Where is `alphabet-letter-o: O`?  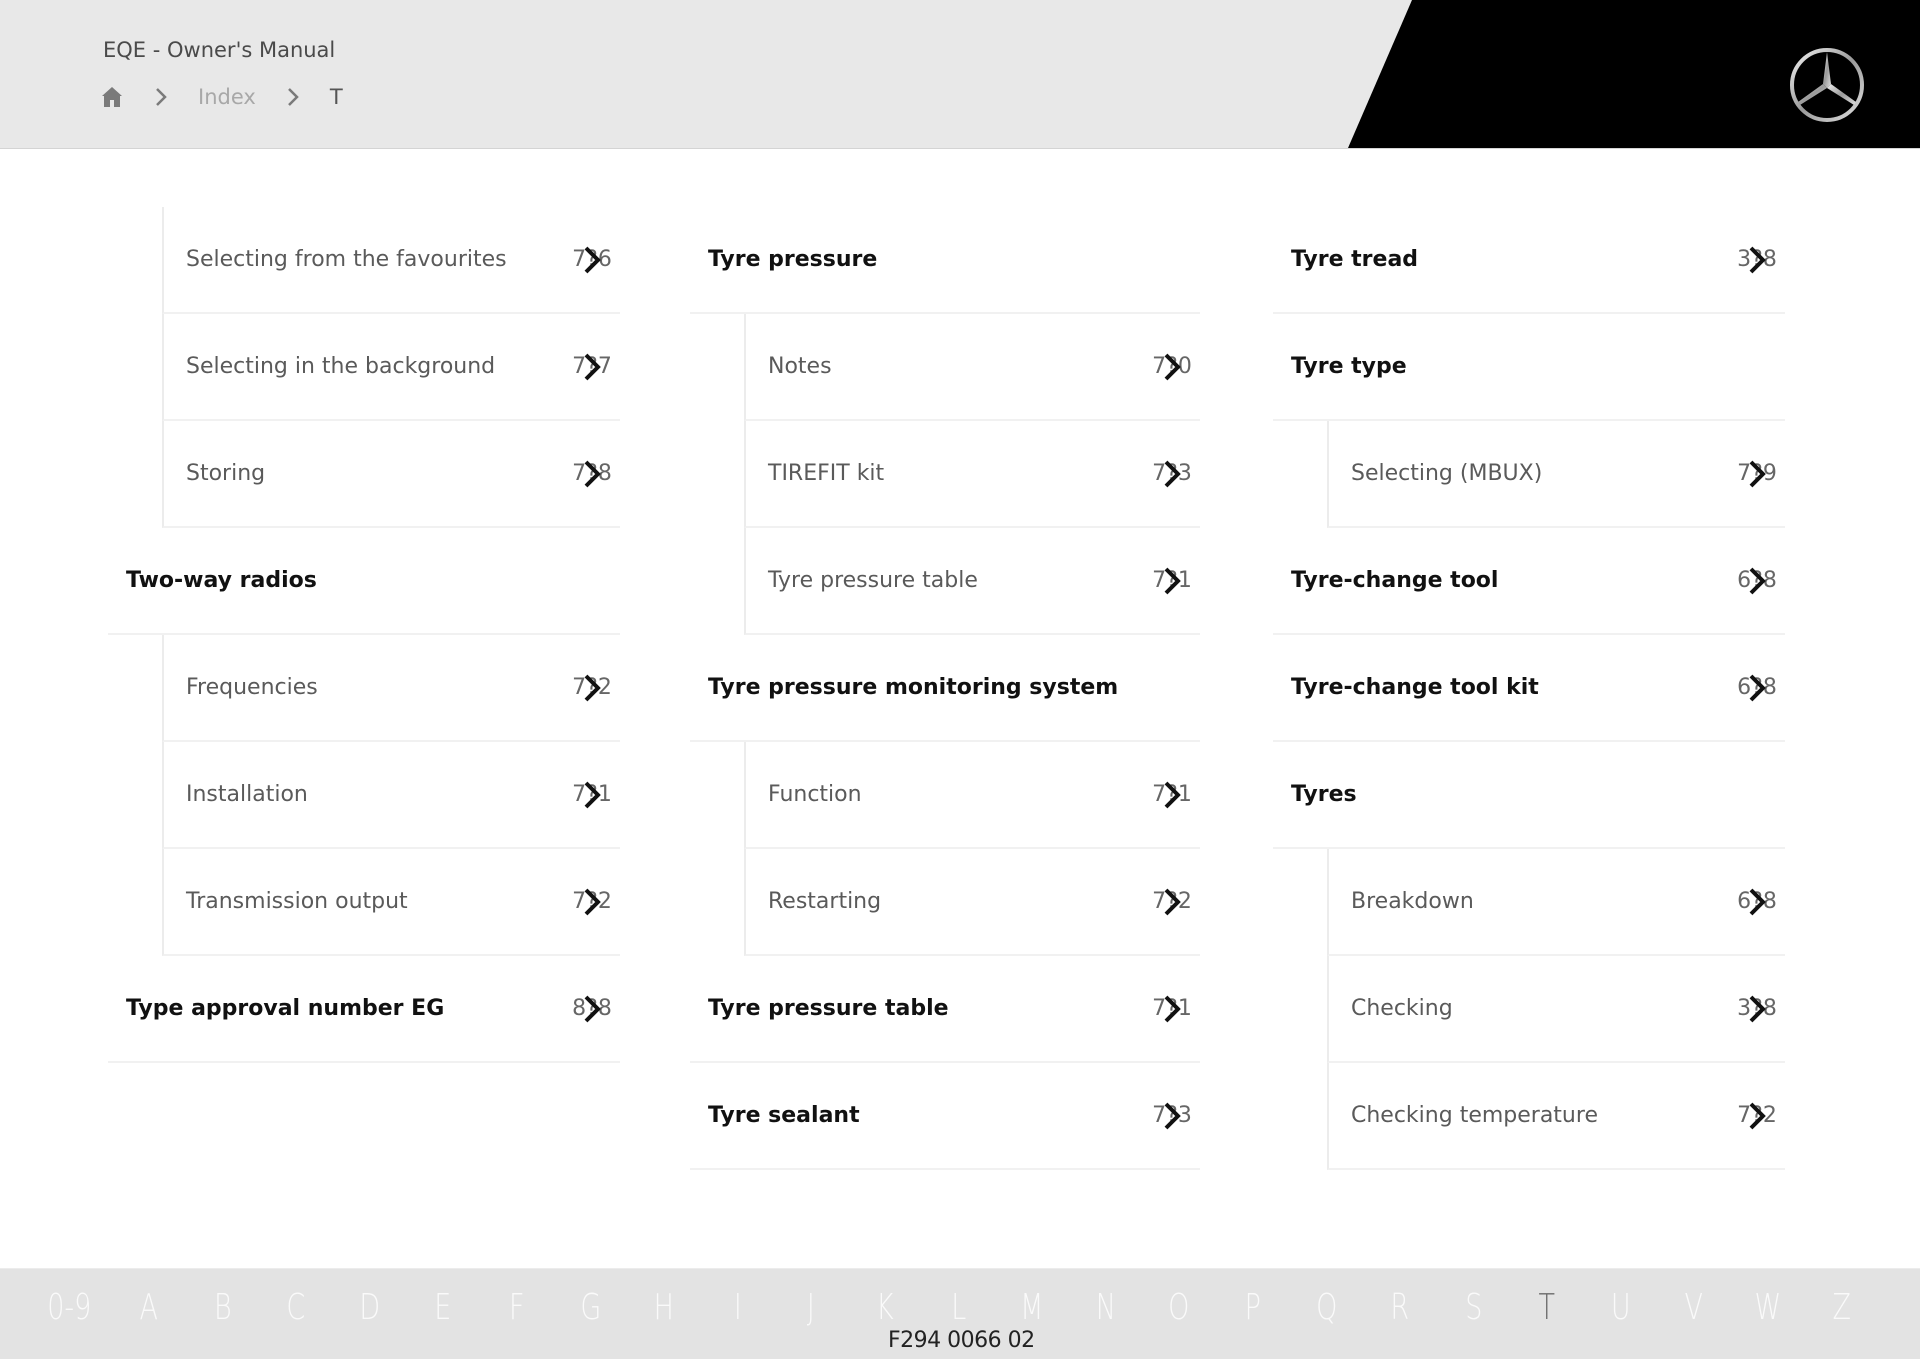 alphabet-letter-o: O is located at coordinates (1179, 1307).